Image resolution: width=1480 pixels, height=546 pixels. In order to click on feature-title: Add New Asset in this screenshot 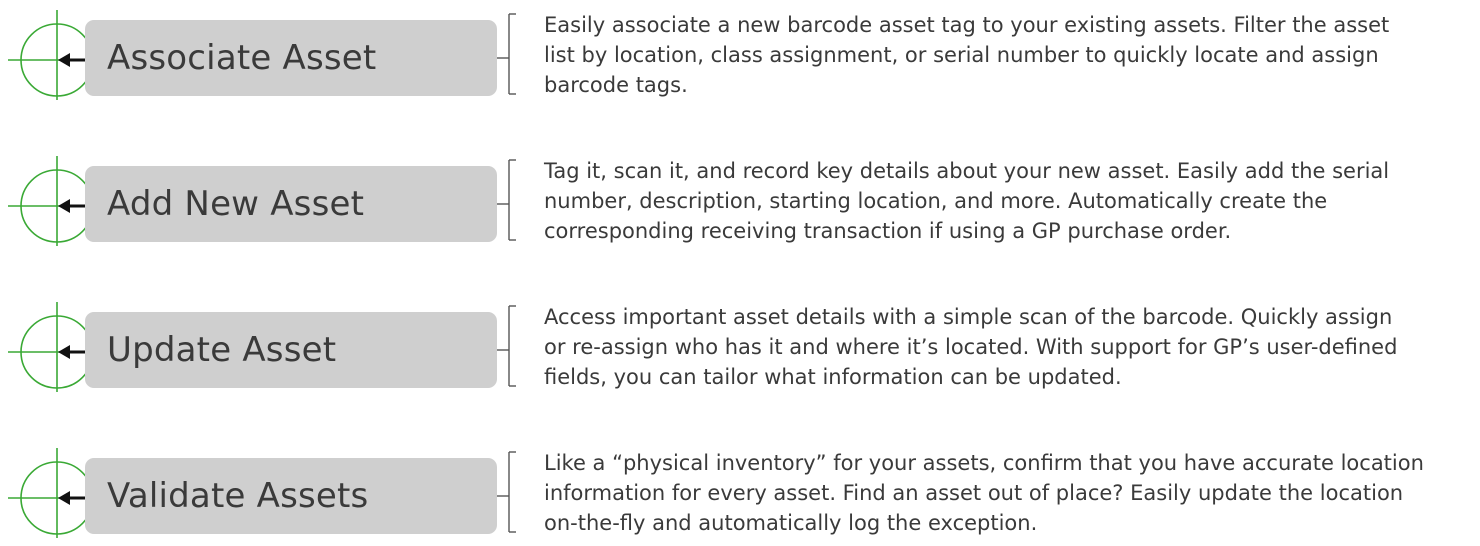, I will do `click(236, 204)`.